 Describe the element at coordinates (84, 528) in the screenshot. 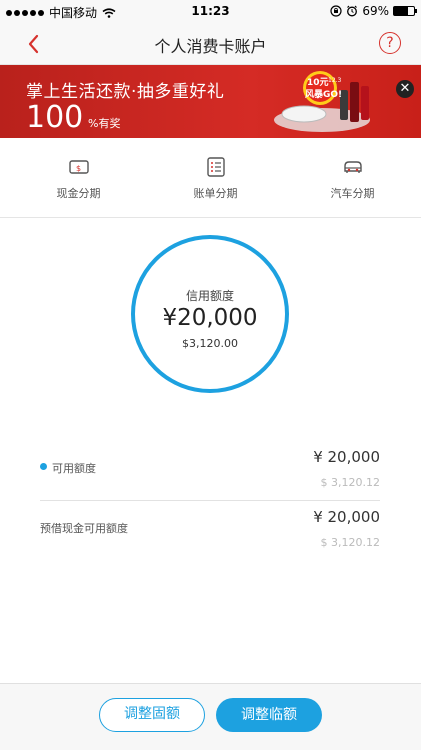

I see `cash-advance-label: 预借现金可用额度` at that location.